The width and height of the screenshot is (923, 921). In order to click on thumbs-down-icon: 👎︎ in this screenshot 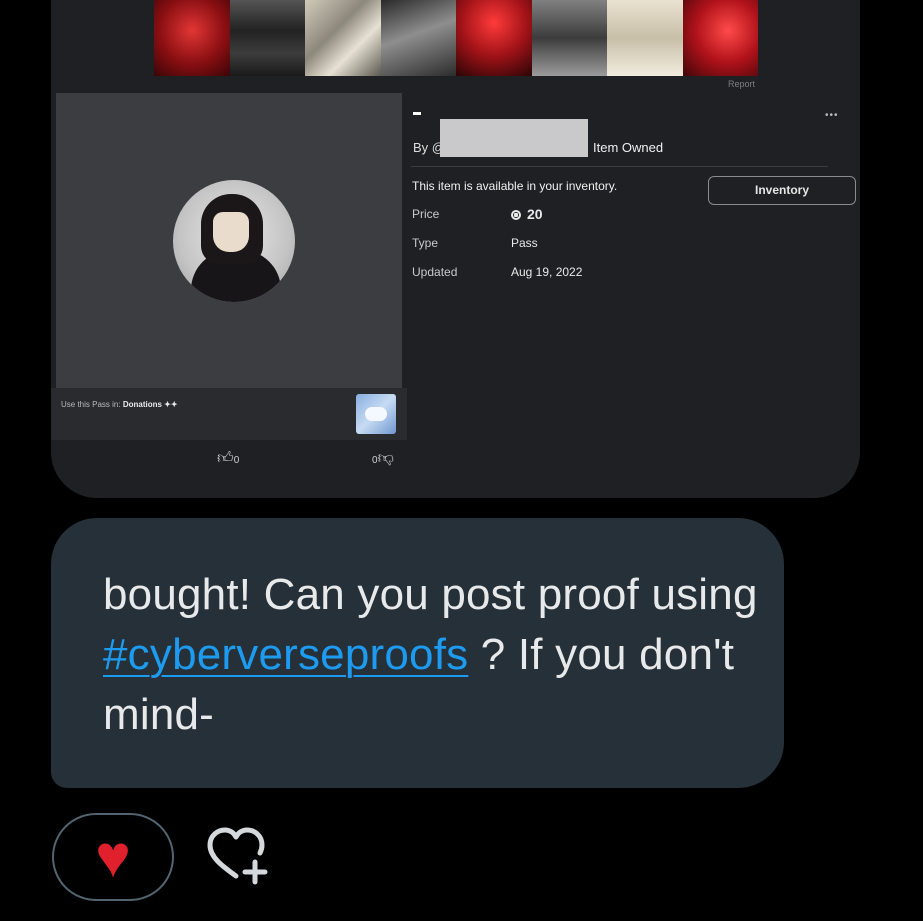, I will do `click(385, 458)`.